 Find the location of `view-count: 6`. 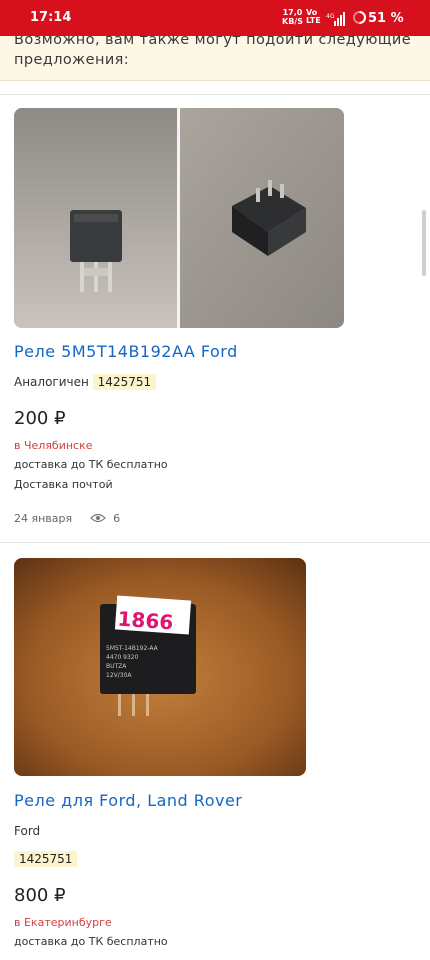

view-count: 6 is located at coordinates (117, 518).